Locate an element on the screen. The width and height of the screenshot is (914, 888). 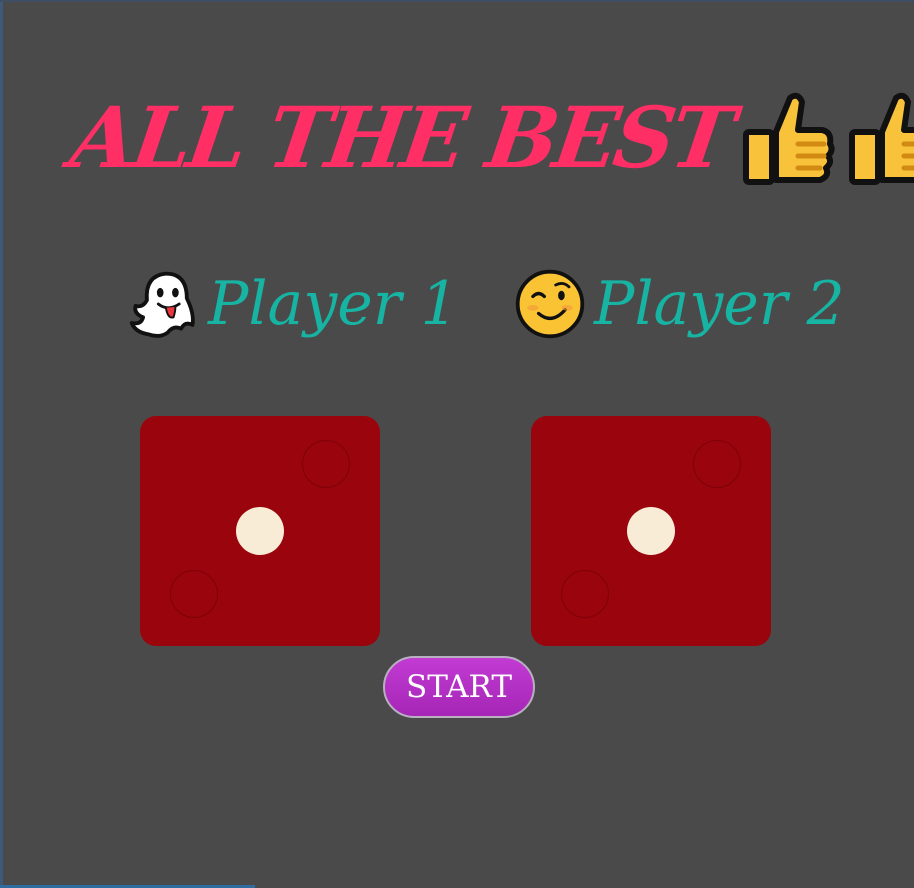
player-2-label: Player 2 is located at coordinates (719, 304).